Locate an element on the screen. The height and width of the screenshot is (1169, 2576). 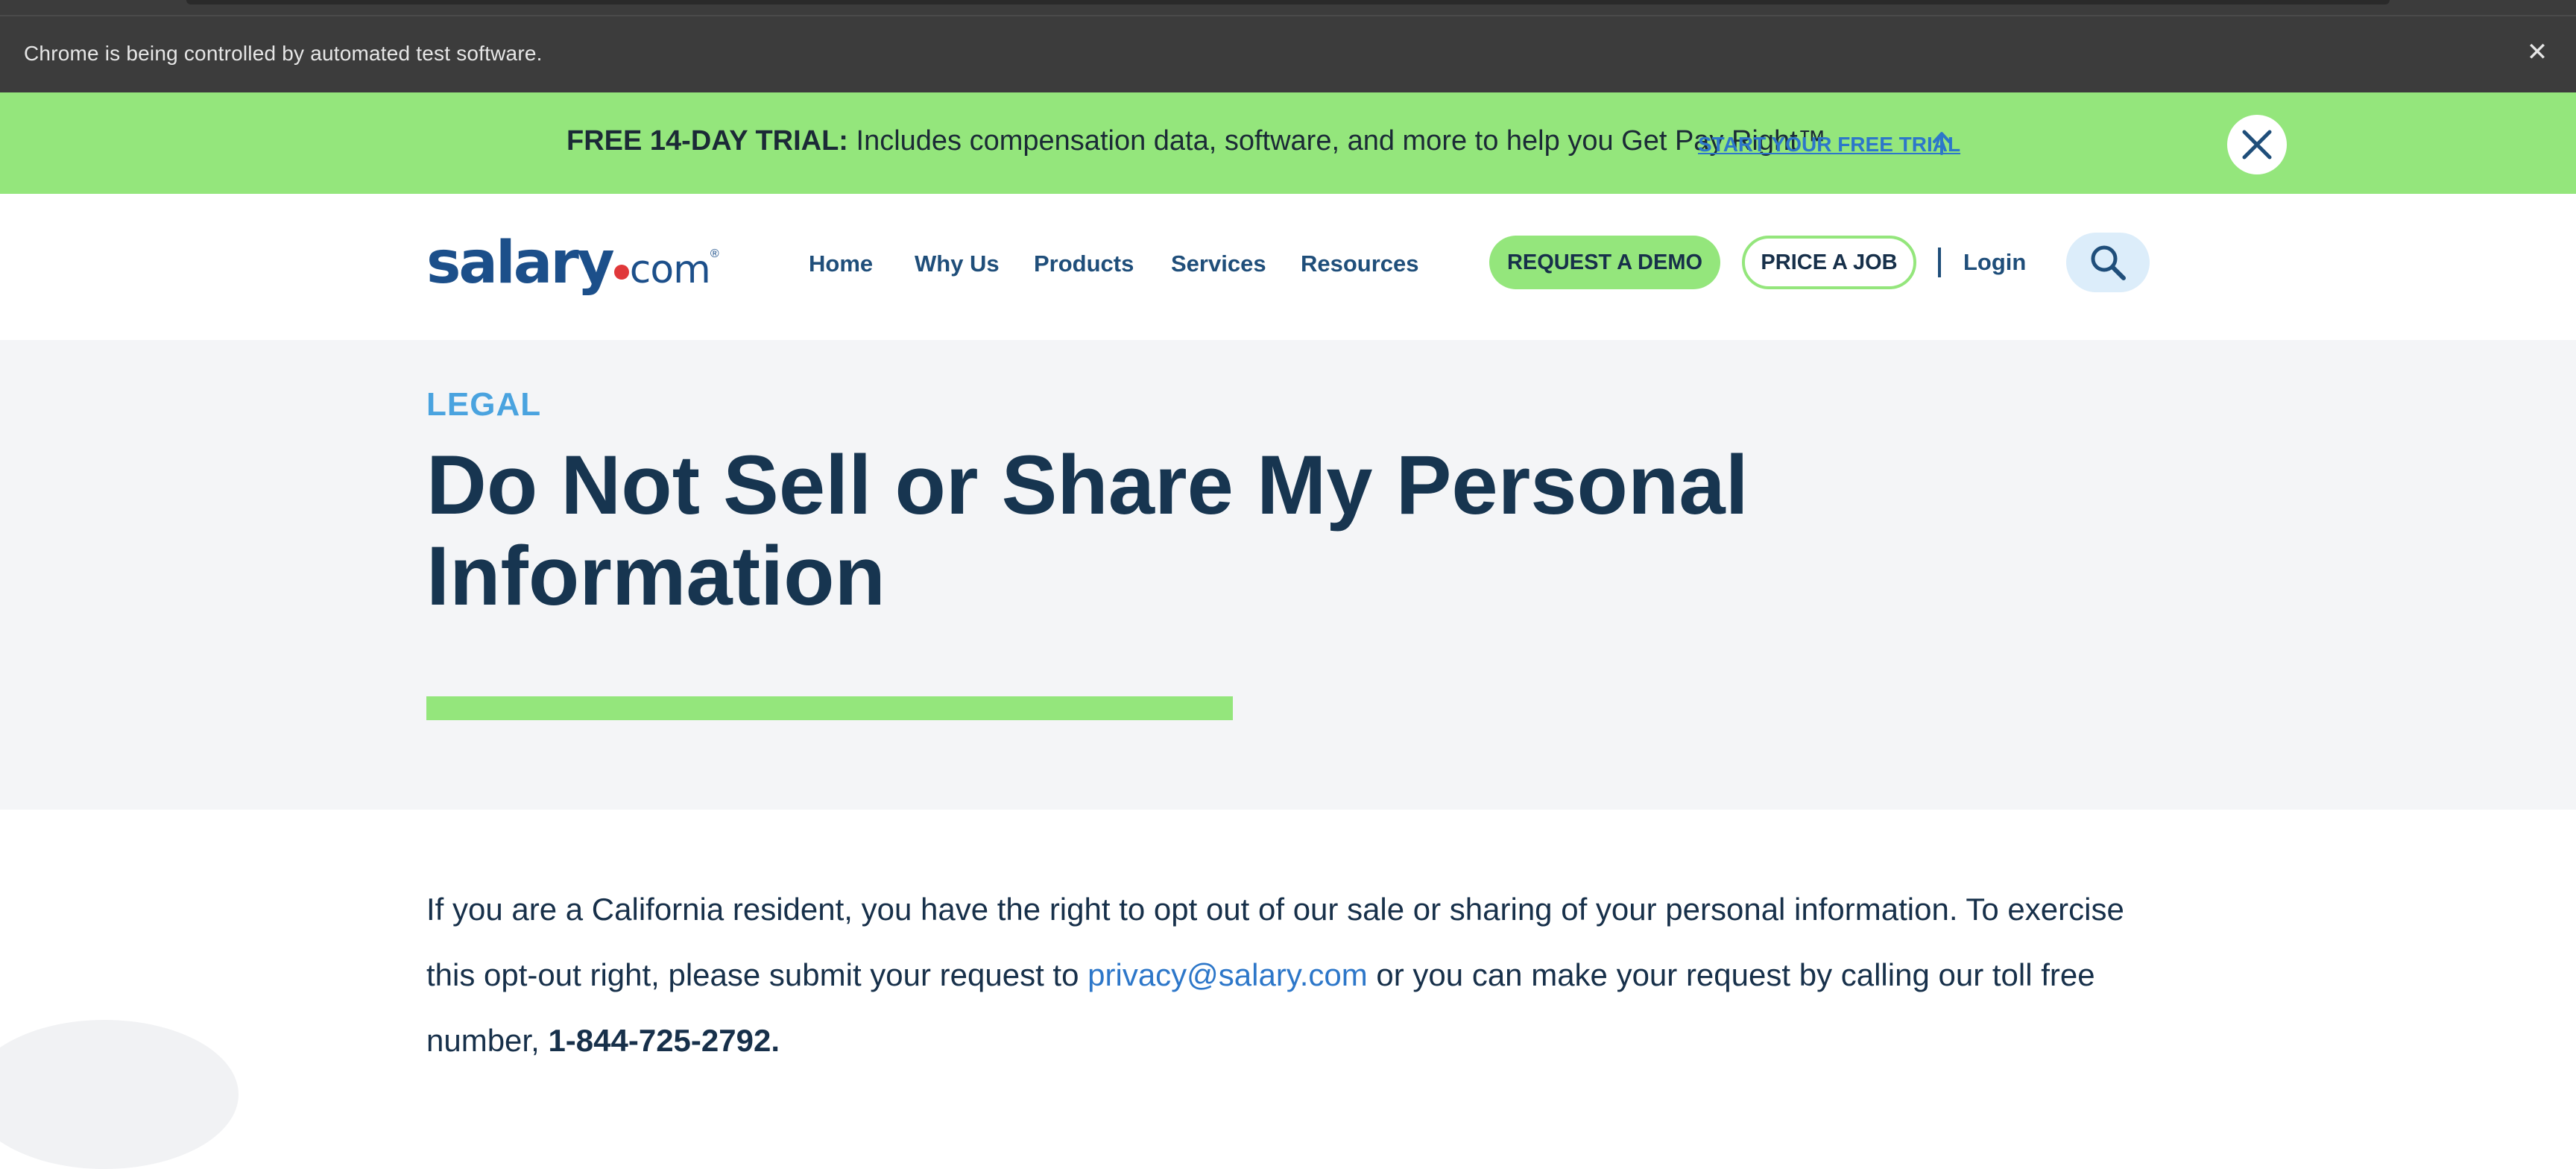
privacy-email-link: privacy@salary.com is located at coordinates (1227, 974).